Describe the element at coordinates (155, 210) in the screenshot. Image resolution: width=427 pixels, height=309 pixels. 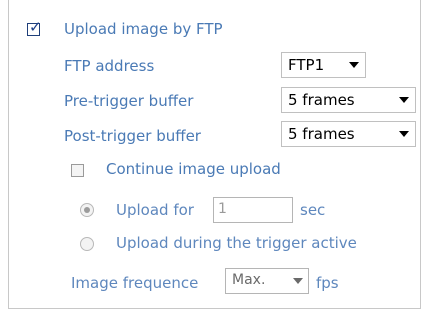
I see `upload-for-label: Upload for` at that location.